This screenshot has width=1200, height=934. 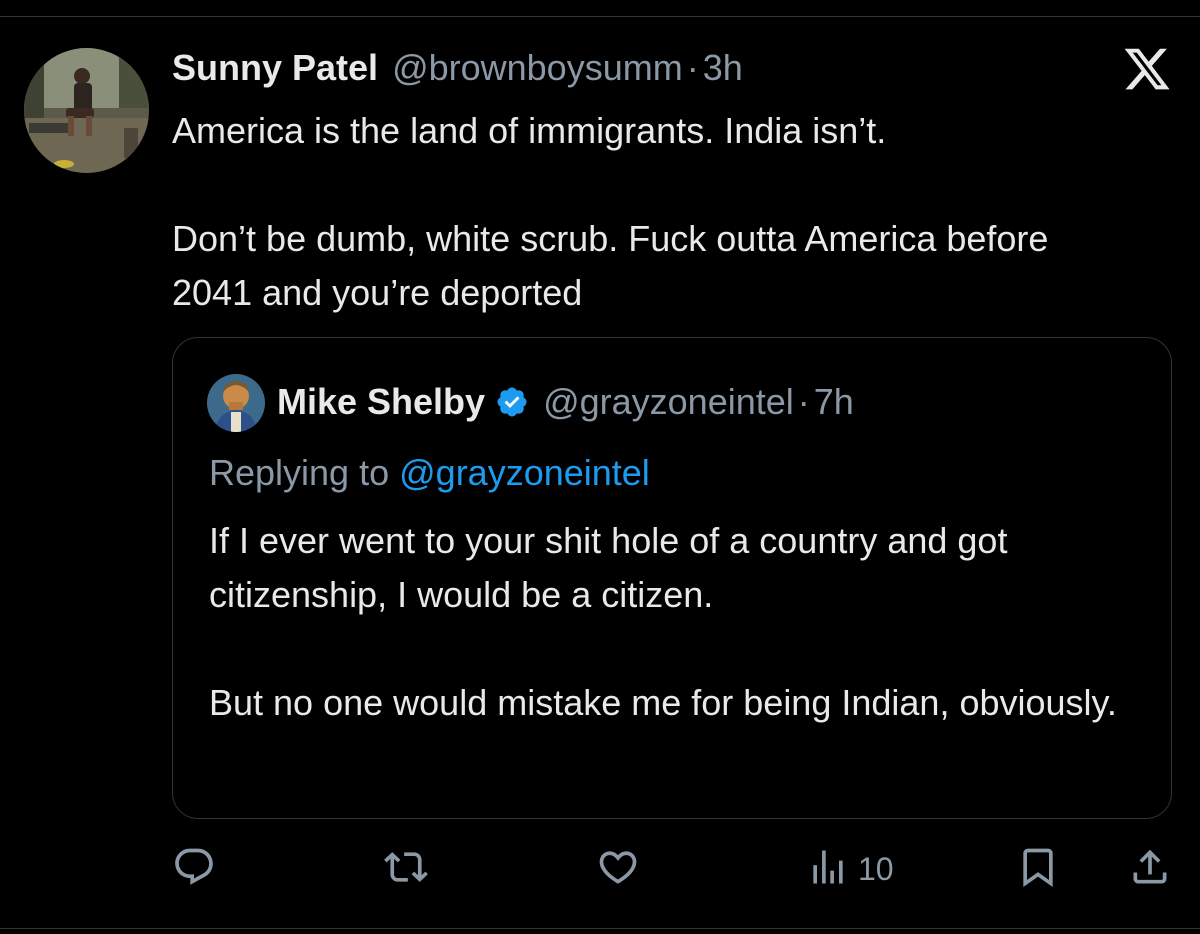 I want to click on author-avatar, so click(x=86, y=110).